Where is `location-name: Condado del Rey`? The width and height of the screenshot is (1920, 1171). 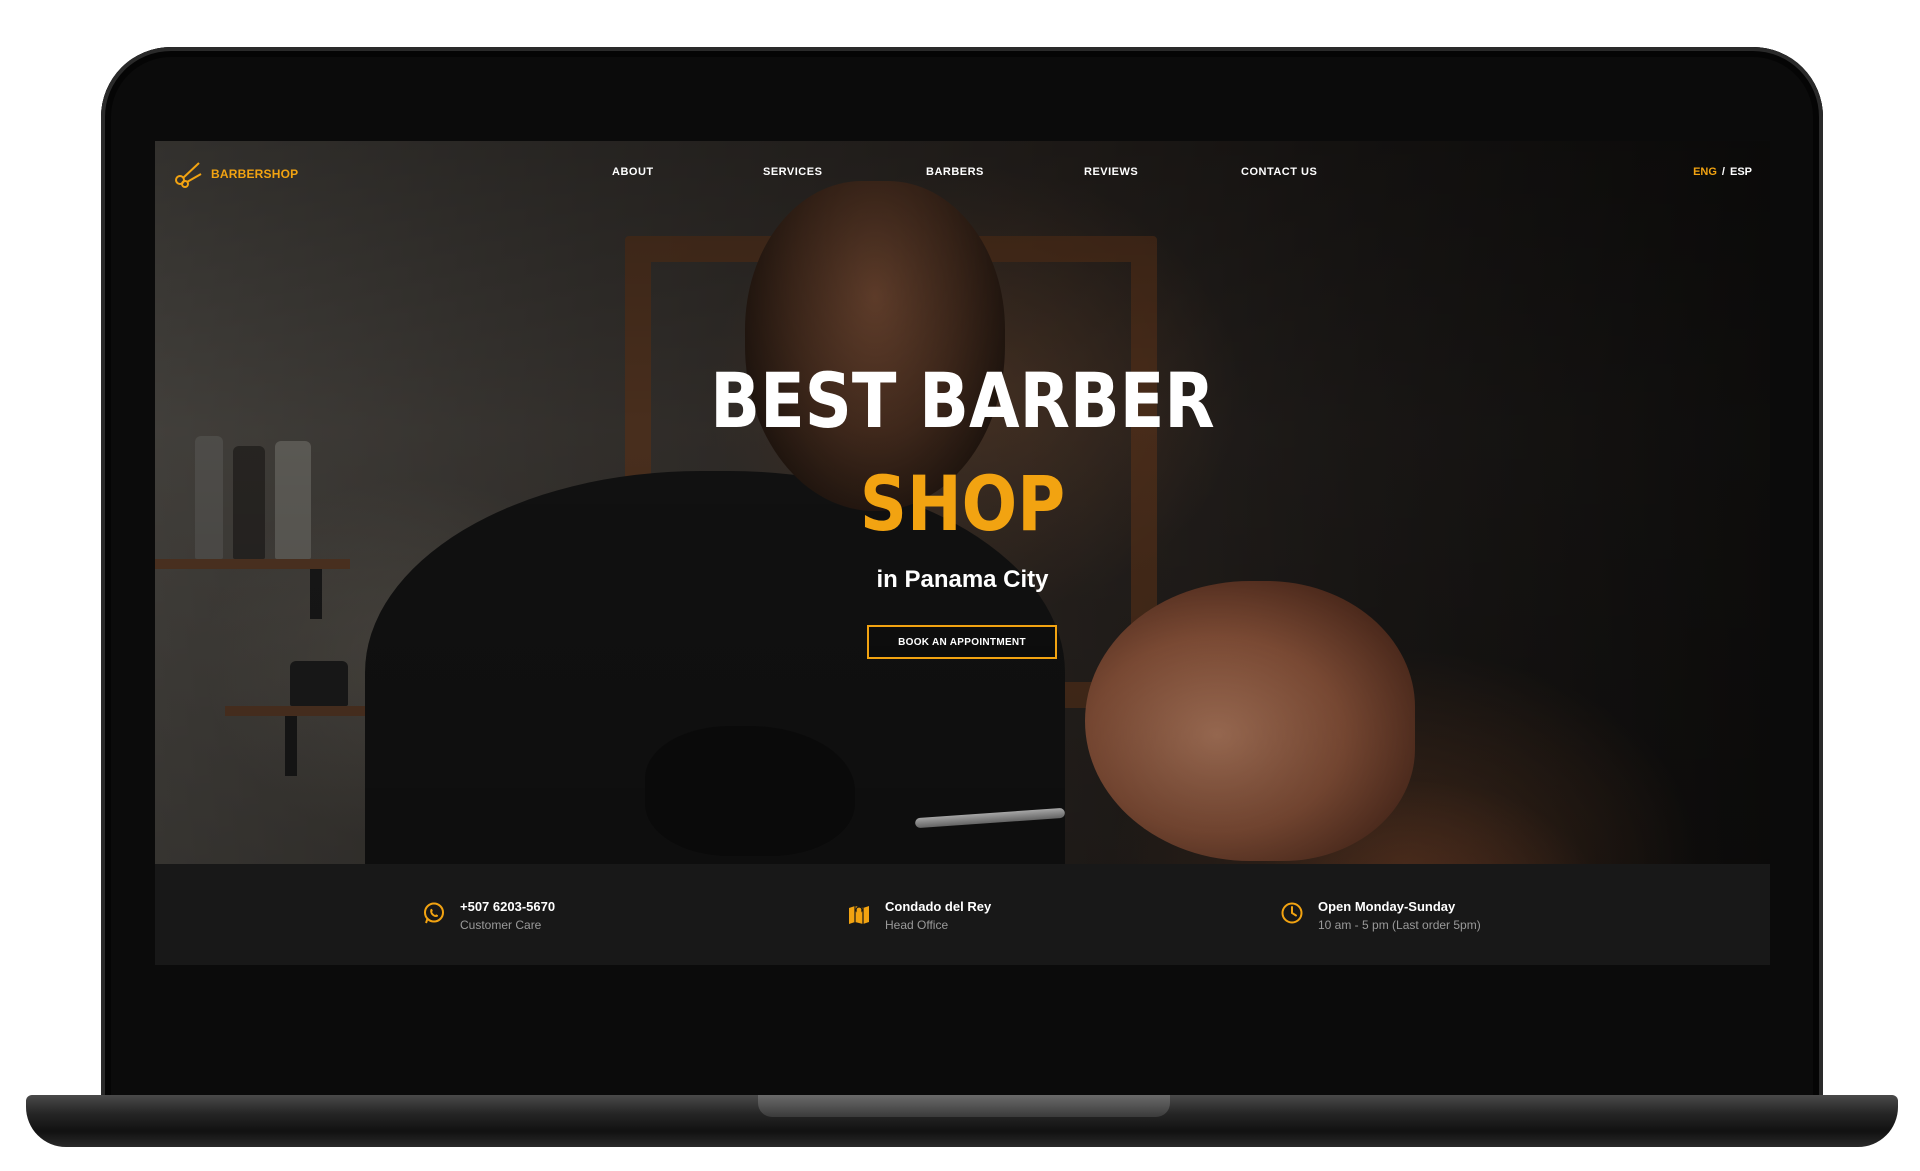
location-name: Condado del Rey is located at coordinates (938, 906).